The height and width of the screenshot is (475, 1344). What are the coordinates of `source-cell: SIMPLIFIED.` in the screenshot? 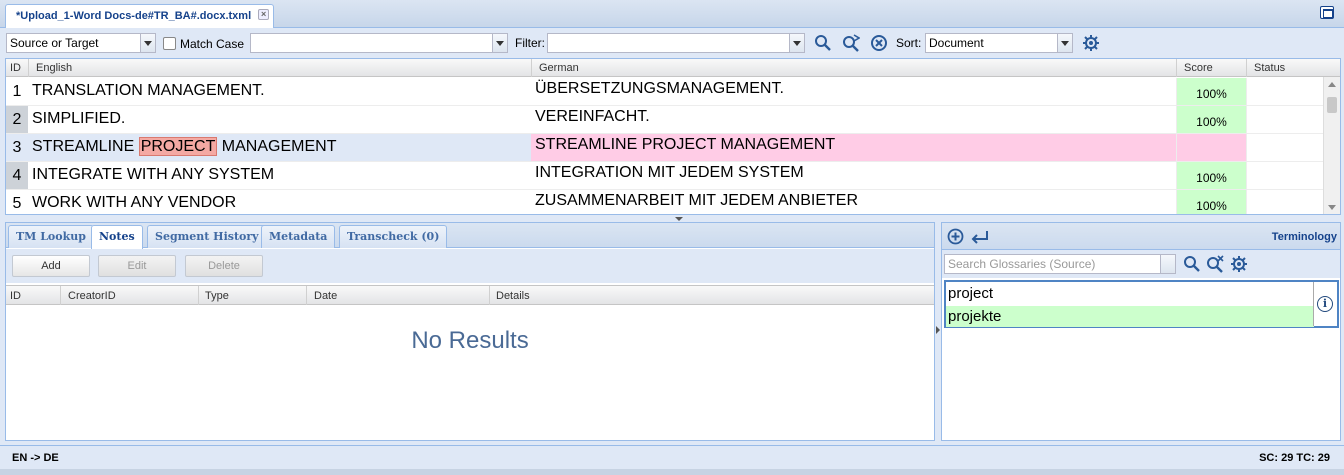 It's located at (78, 119).